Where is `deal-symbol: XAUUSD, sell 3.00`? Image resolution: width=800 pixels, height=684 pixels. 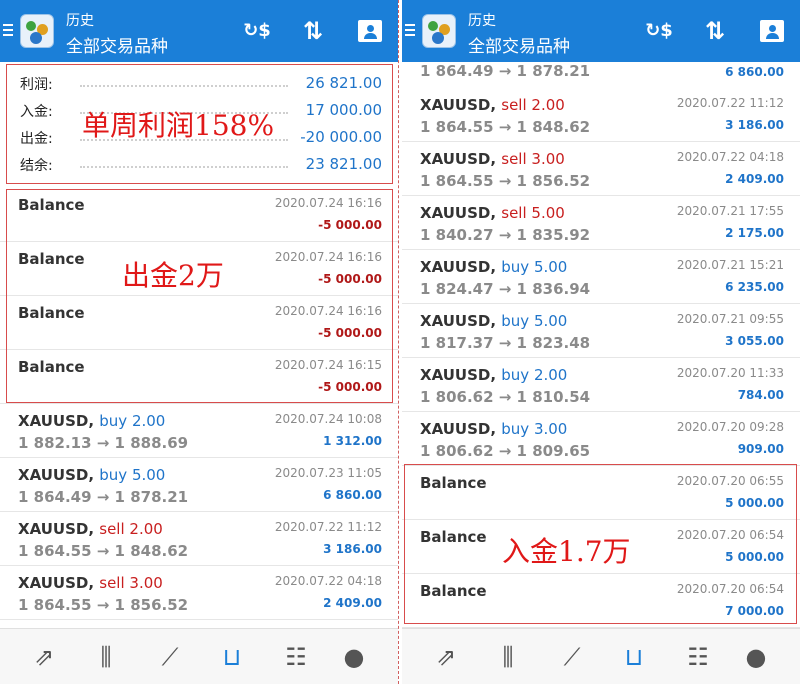 deal-symbol: XAUUSD, sell 3.00 is located at coordinates (90, 583).